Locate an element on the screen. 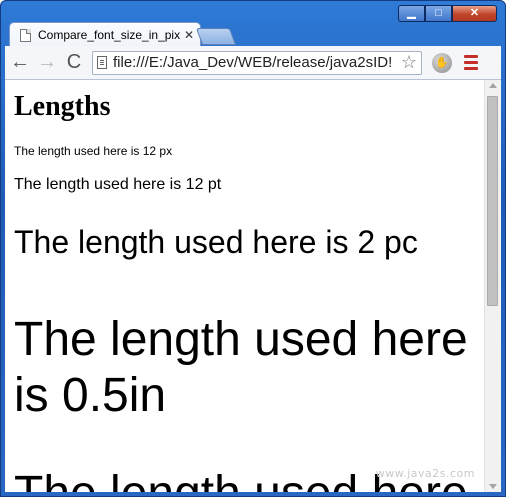  extension-icon: ✋ is located at coordinates (442, 62).